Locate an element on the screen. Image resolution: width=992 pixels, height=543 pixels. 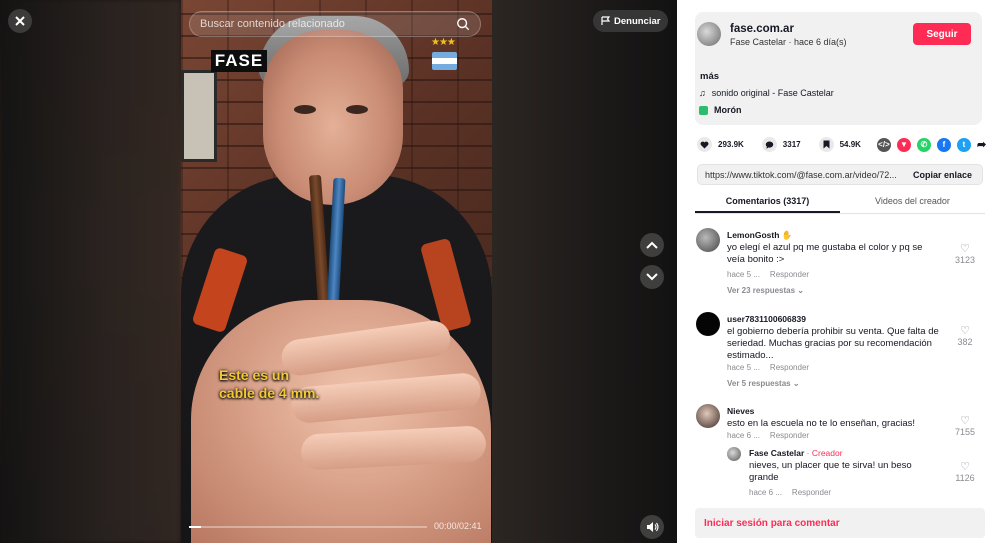
location-pin-icon is located at coordinates (703, 110).